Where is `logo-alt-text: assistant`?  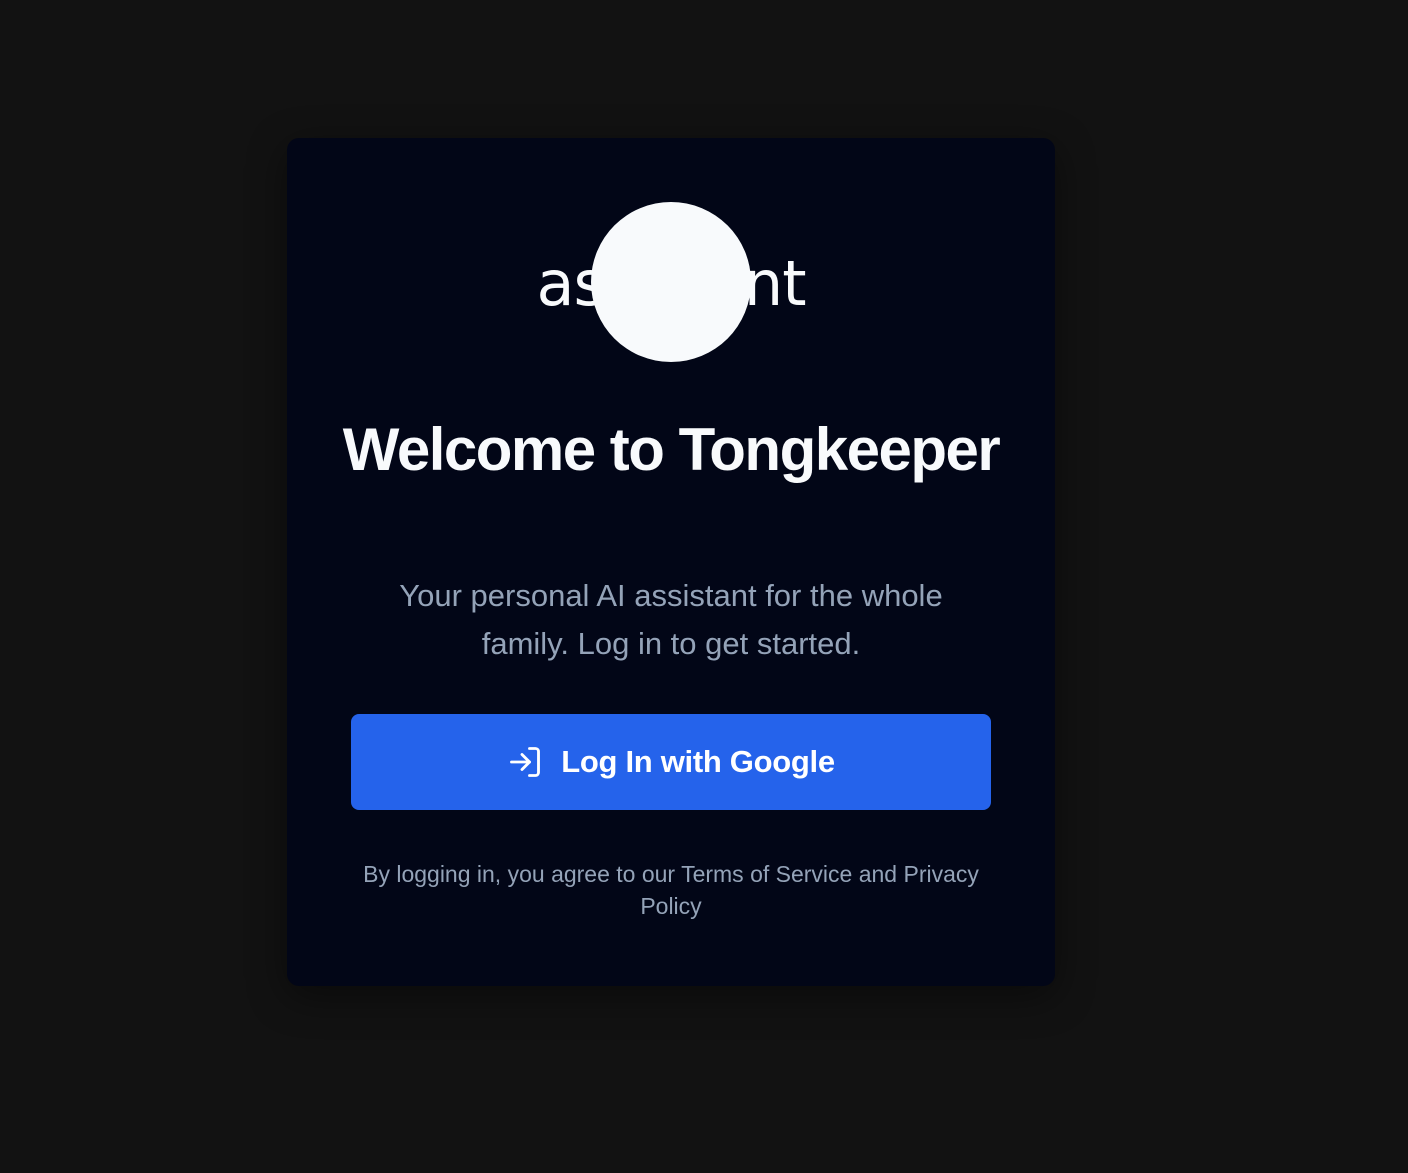
logo-alt-text: assistant is located at coordinates (671, 283).